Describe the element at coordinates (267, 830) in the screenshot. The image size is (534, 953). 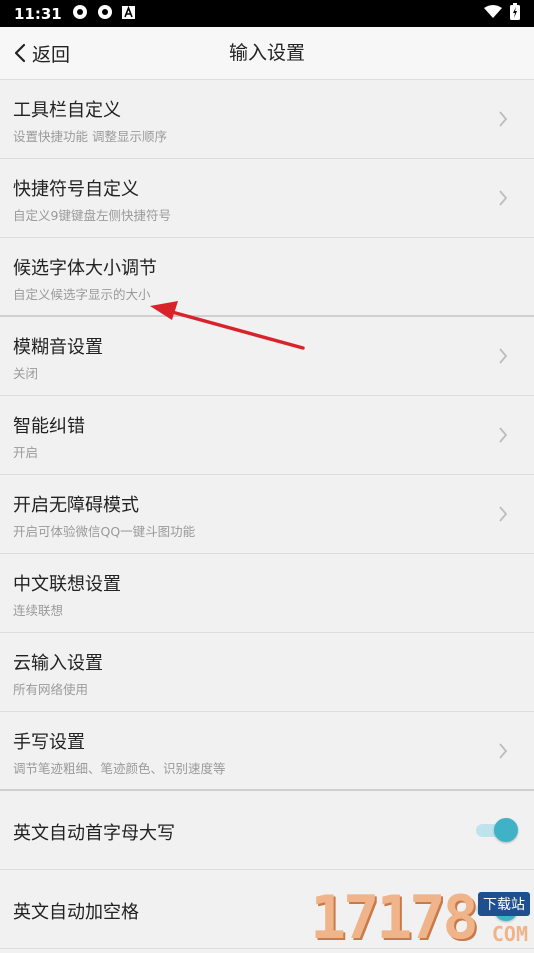
I see `setting-auto-capitalize: 英文自动首字母大写` at that location.